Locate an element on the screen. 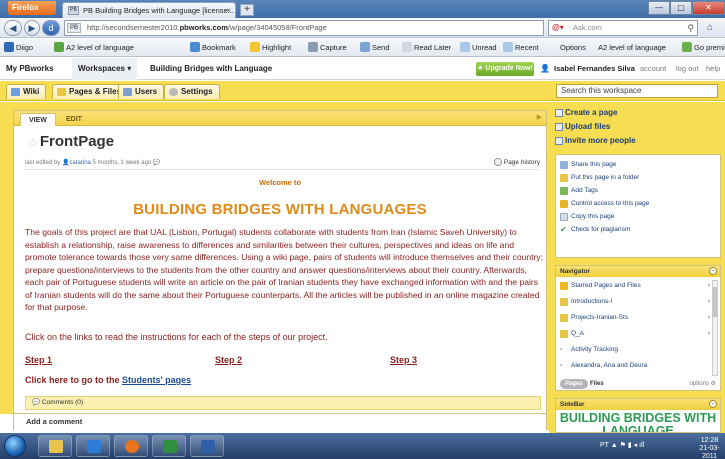  copy-page-link: Copy this page is located at coordinates (587, 217).